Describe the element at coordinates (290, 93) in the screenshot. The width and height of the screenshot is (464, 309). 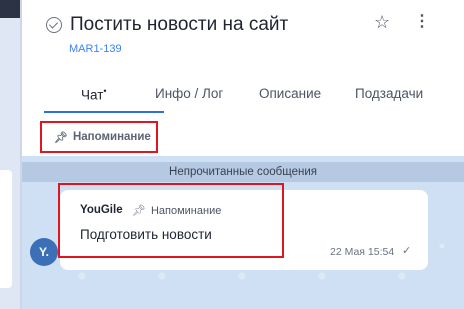
I see `tab-description: Описание` at that location.